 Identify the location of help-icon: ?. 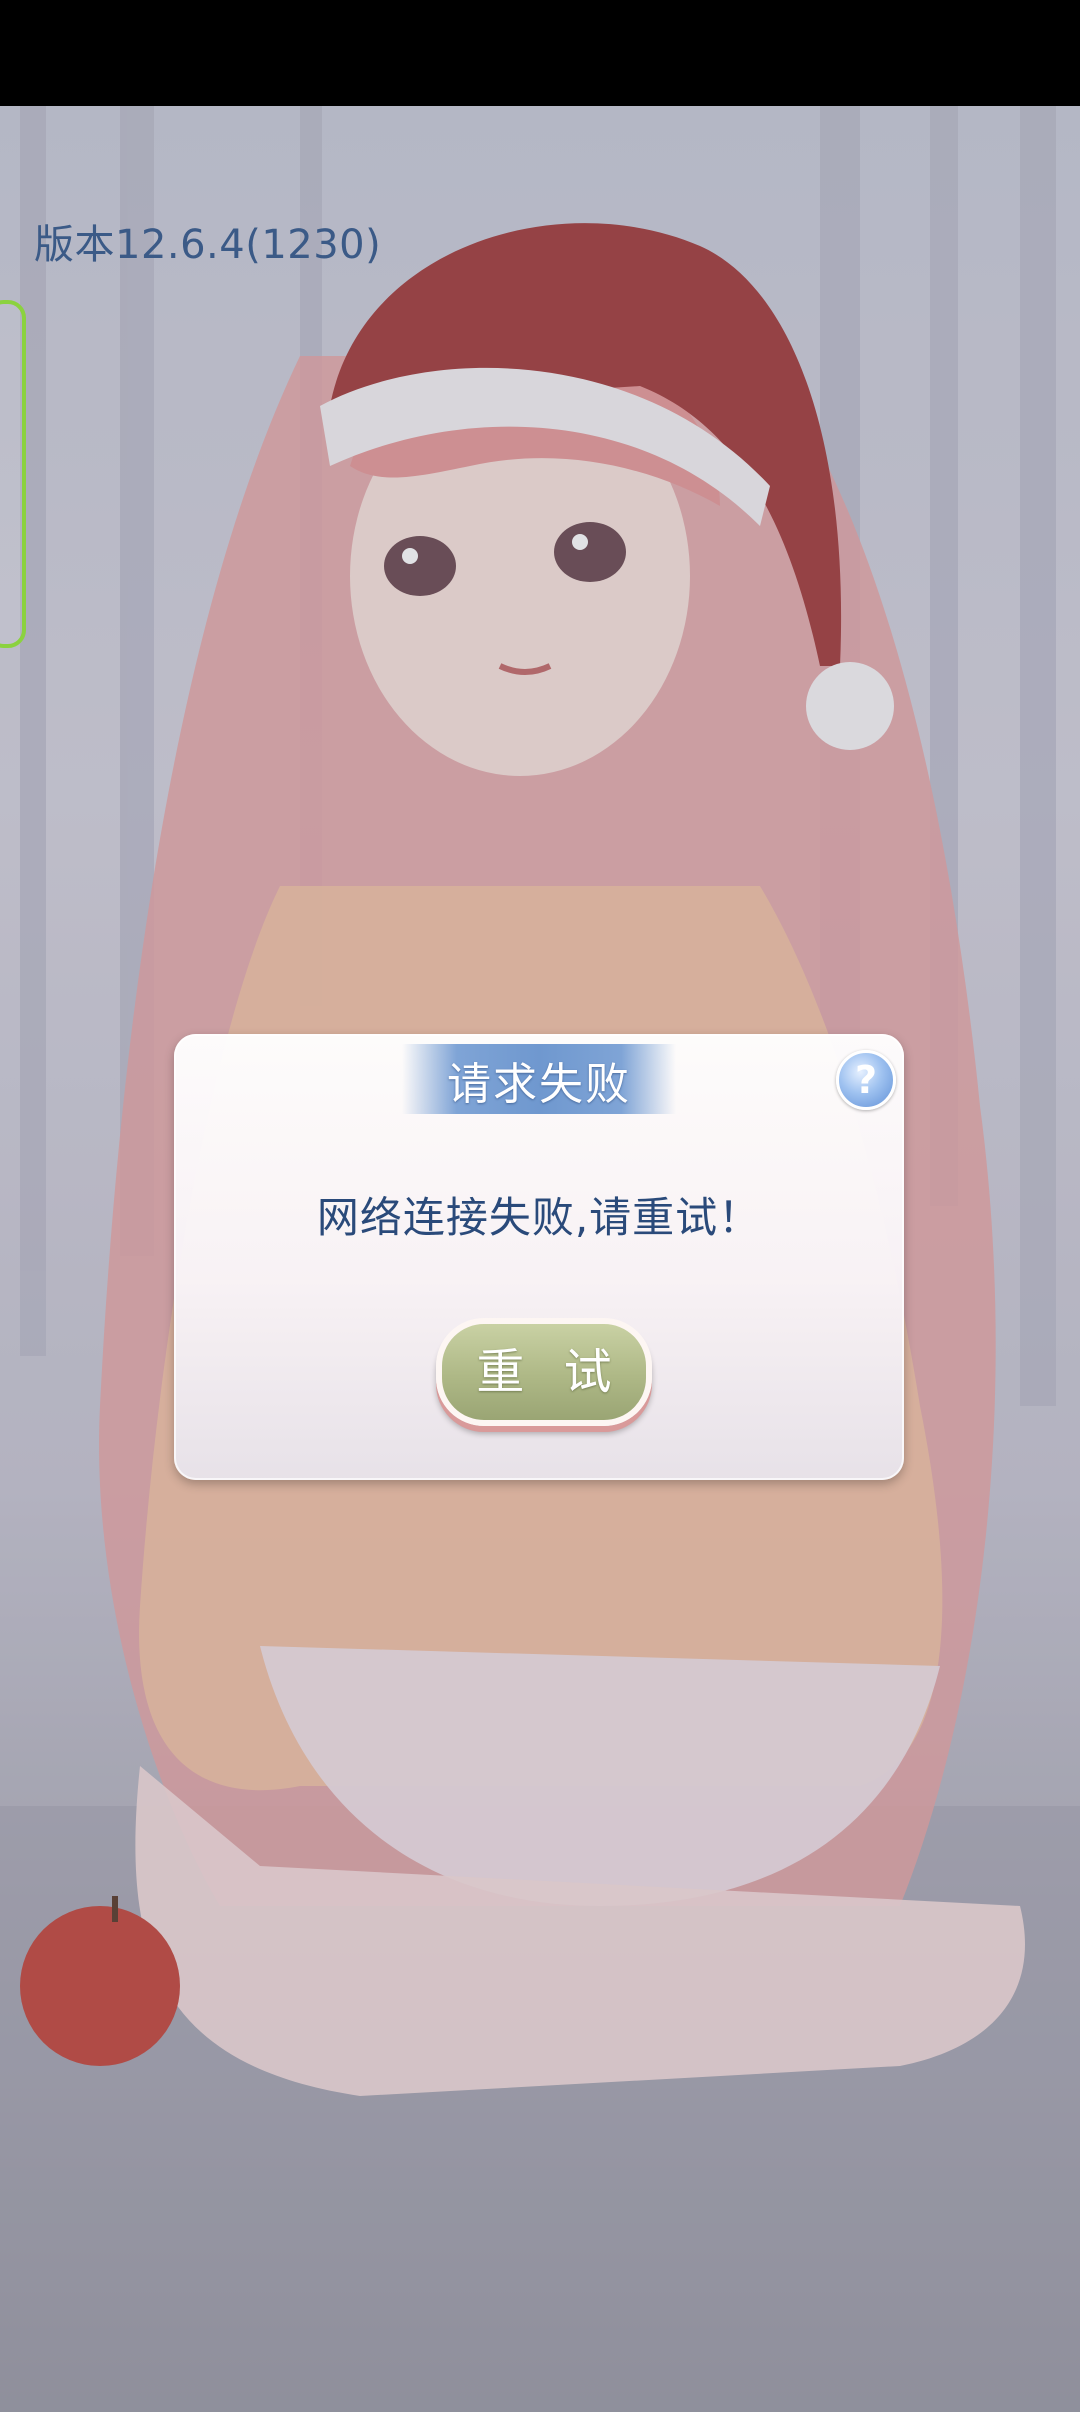
(866, 1080).